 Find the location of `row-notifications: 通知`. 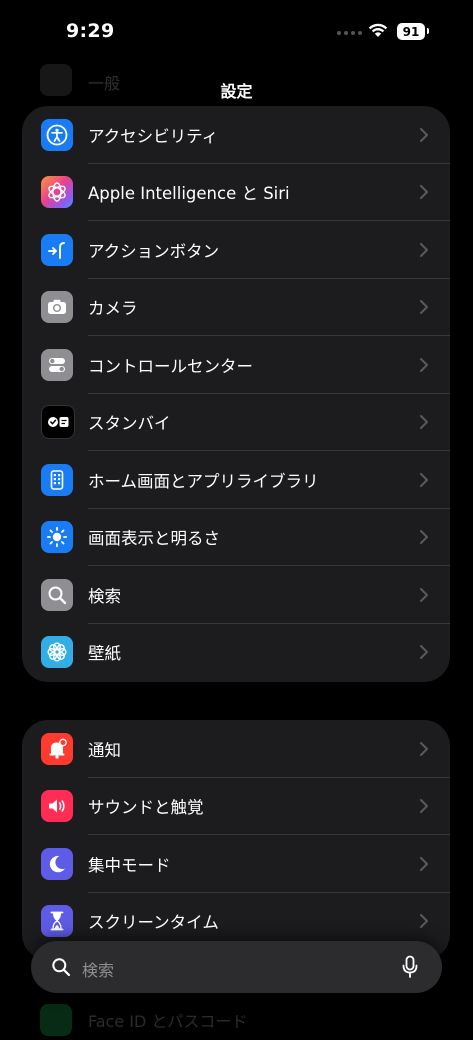

row-notifications: 通知 is located at coordinates (236, 749).